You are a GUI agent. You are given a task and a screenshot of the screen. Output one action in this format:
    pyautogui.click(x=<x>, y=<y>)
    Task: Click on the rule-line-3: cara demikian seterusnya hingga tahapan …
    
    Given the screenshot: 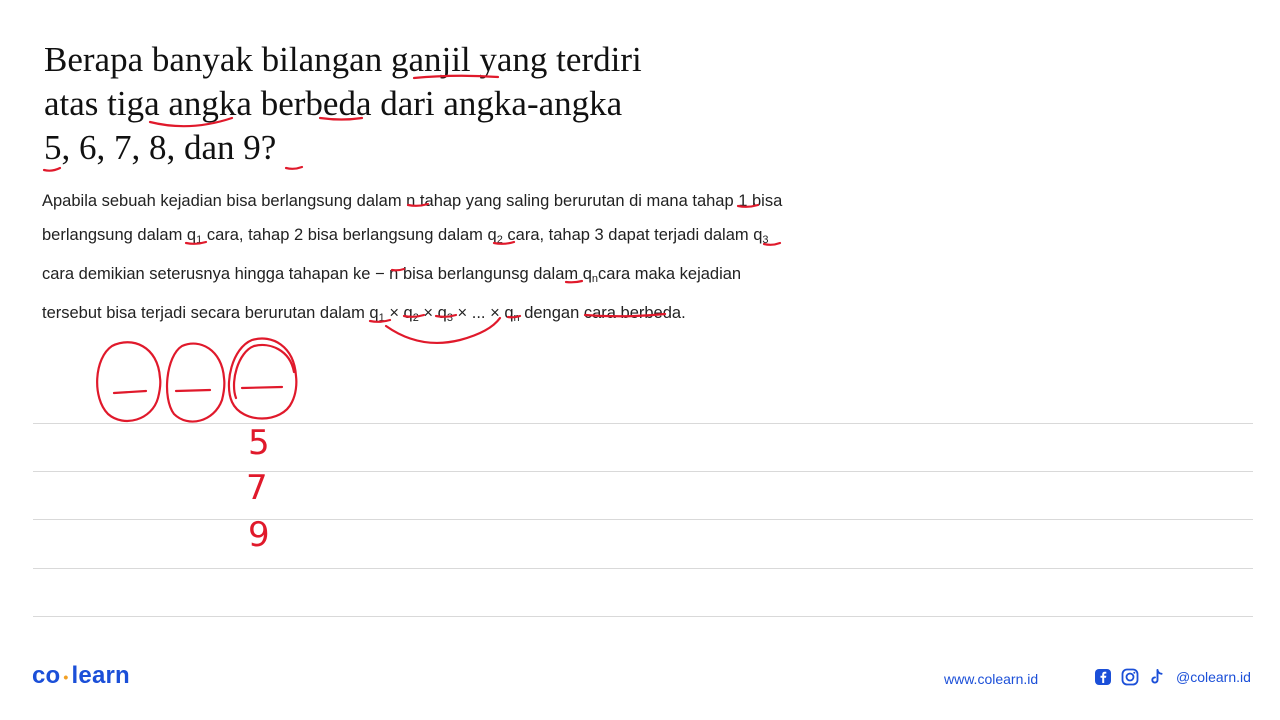 What is the action you would take?
    pyautogui.click(x=422, y=276)
    